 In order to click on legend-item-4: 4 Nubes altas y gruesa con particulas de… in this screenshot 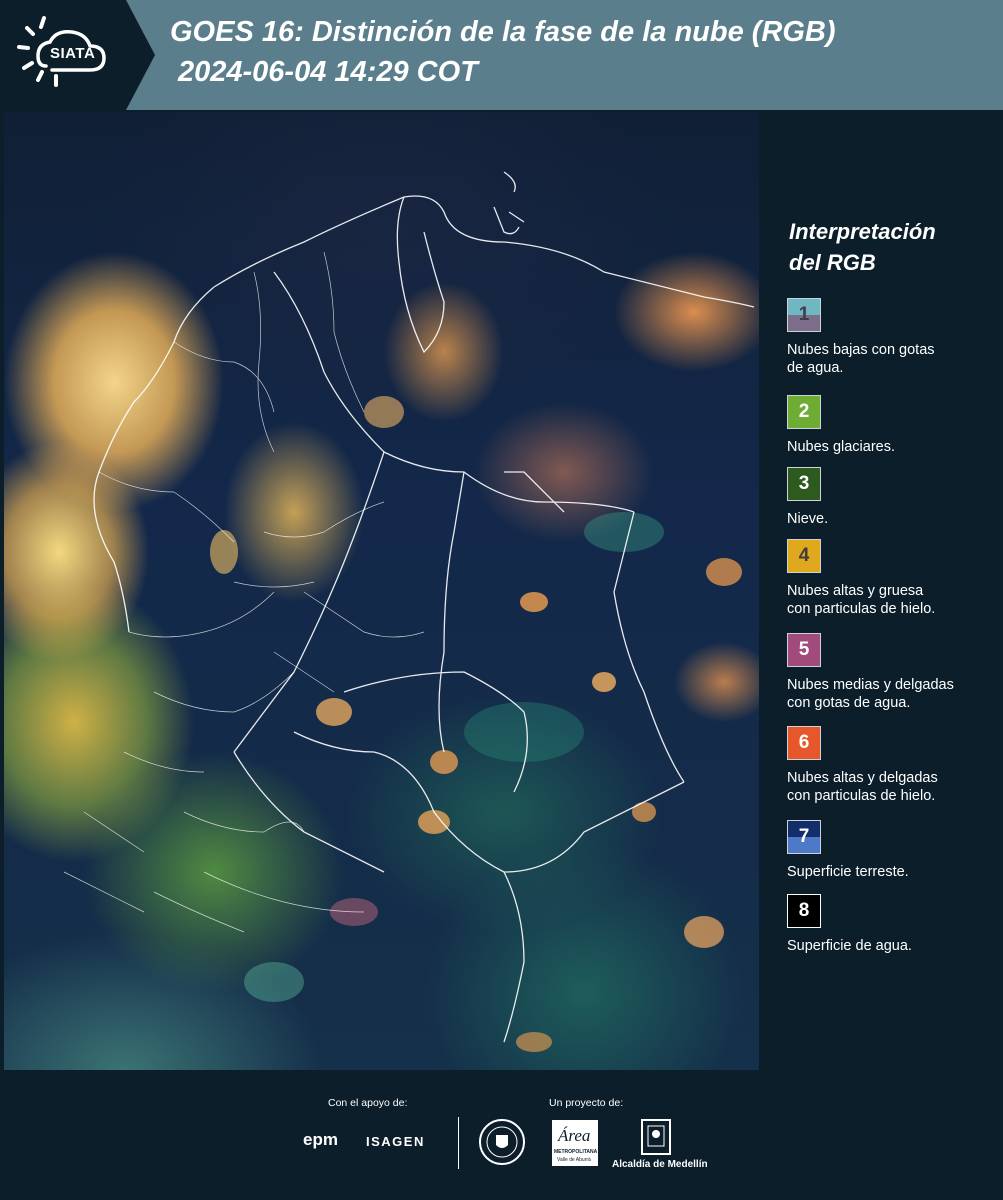, I will do `click(892, 578)`.